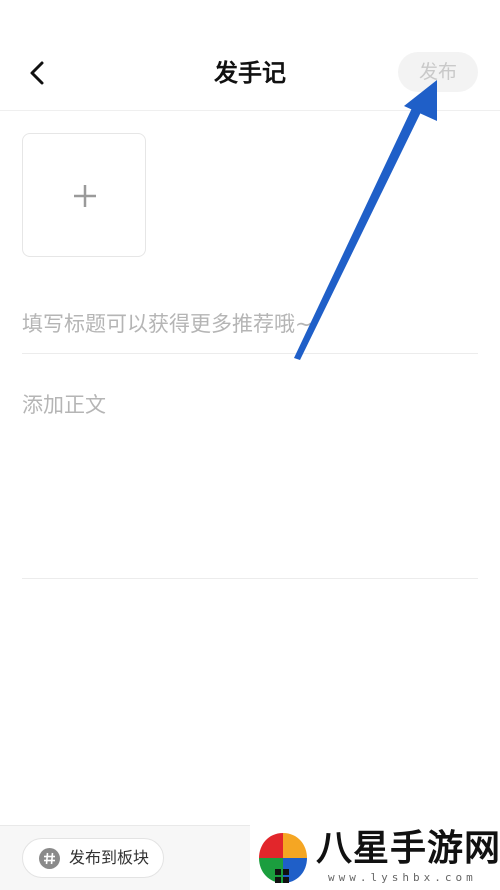 Image resolution: width=500 pixels, height=890 pixels. I want to click on add-image-button, so click(84, 195).